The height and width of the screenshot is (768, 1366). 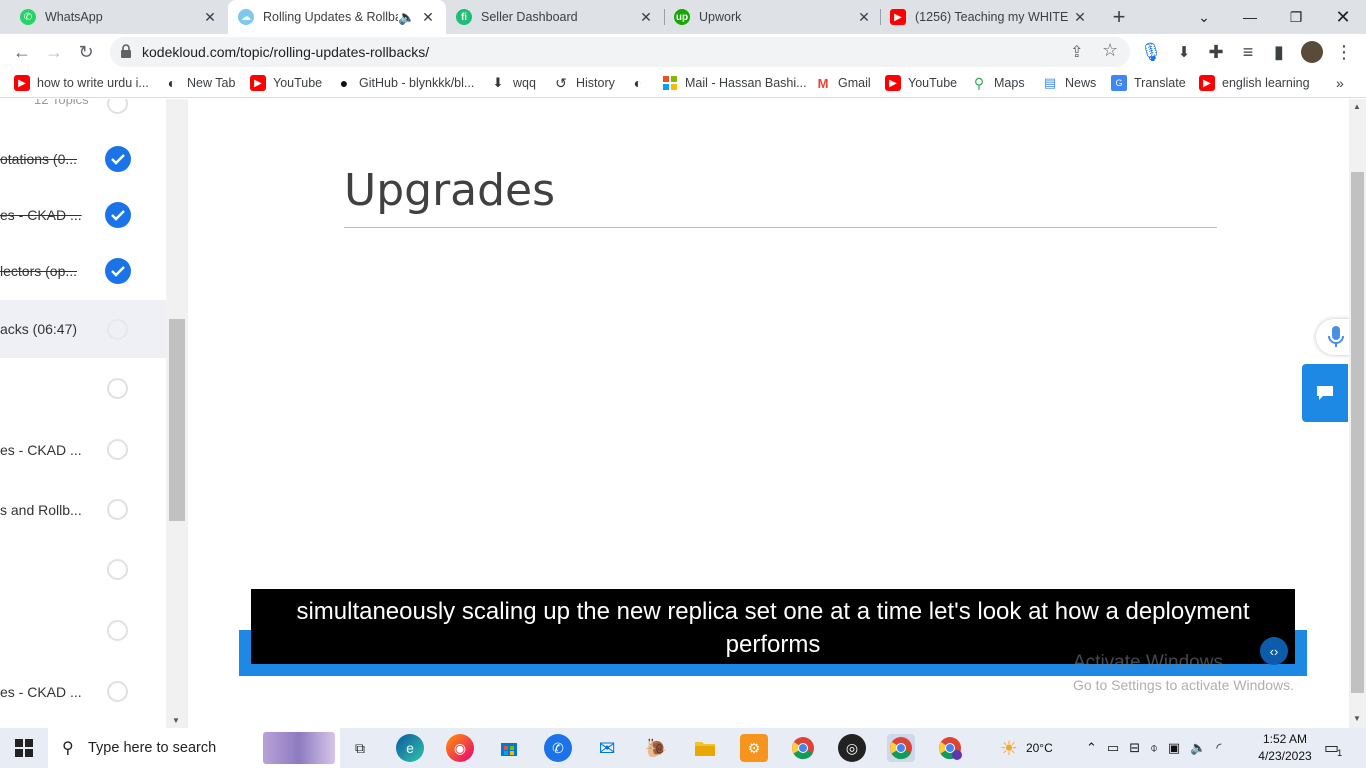 I want to click on weather-widget: ☀ 20°C, so click(x=1026, y=748).